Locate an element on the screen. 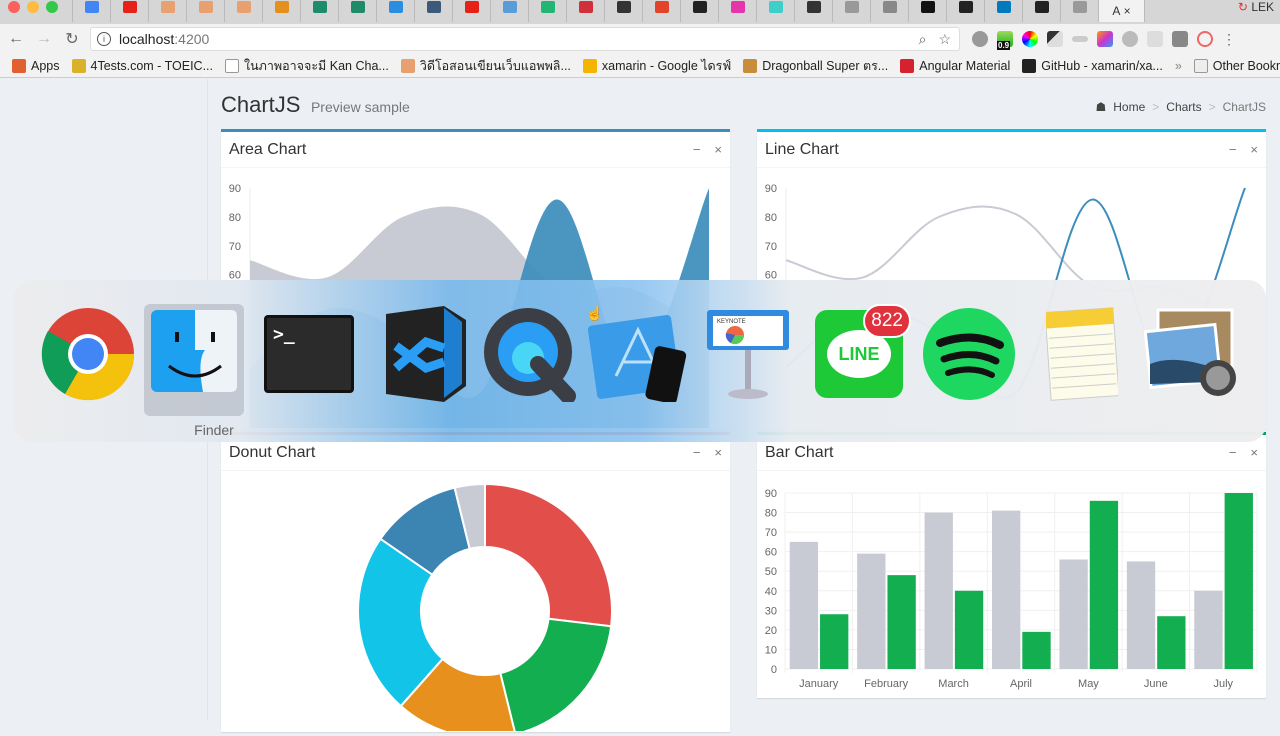 The height and width of the screenshot is (736, 1280). app-finder is located at coordinates (194, 360).